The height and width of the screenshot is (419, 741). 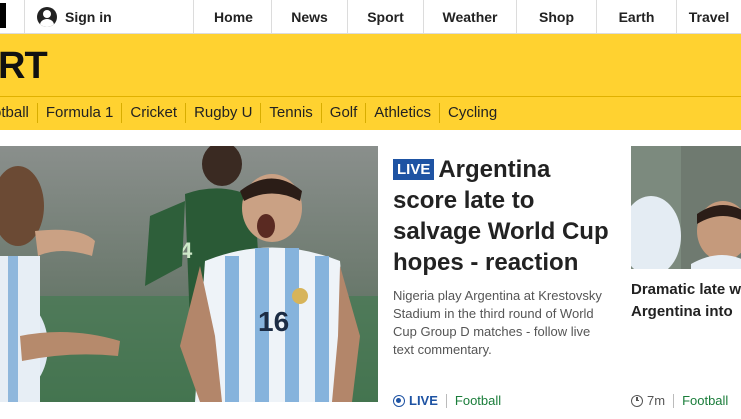 I want to click on sport-title: RT, so click(x=24, y=66).